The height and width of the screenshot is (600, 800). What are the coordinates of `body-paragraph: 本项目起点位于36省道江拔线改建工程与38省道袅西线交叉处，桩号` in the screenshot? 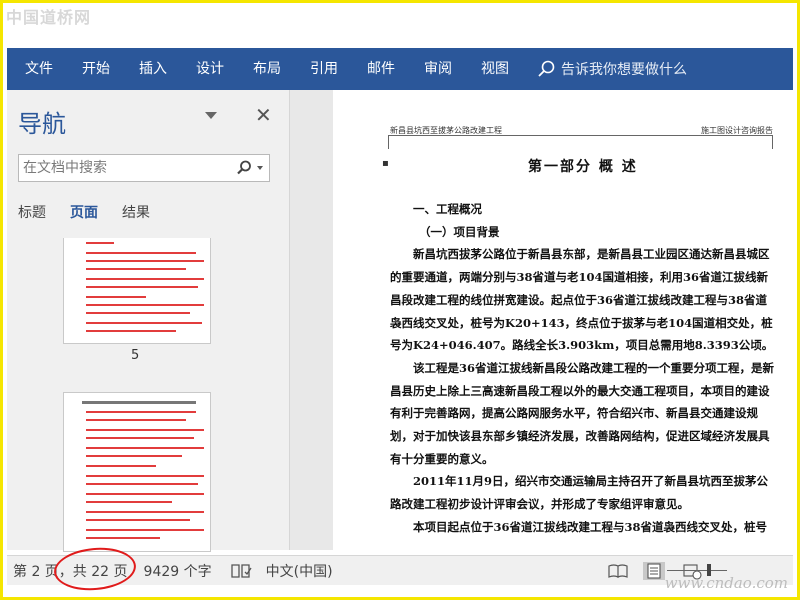 It's located at (590, 526).